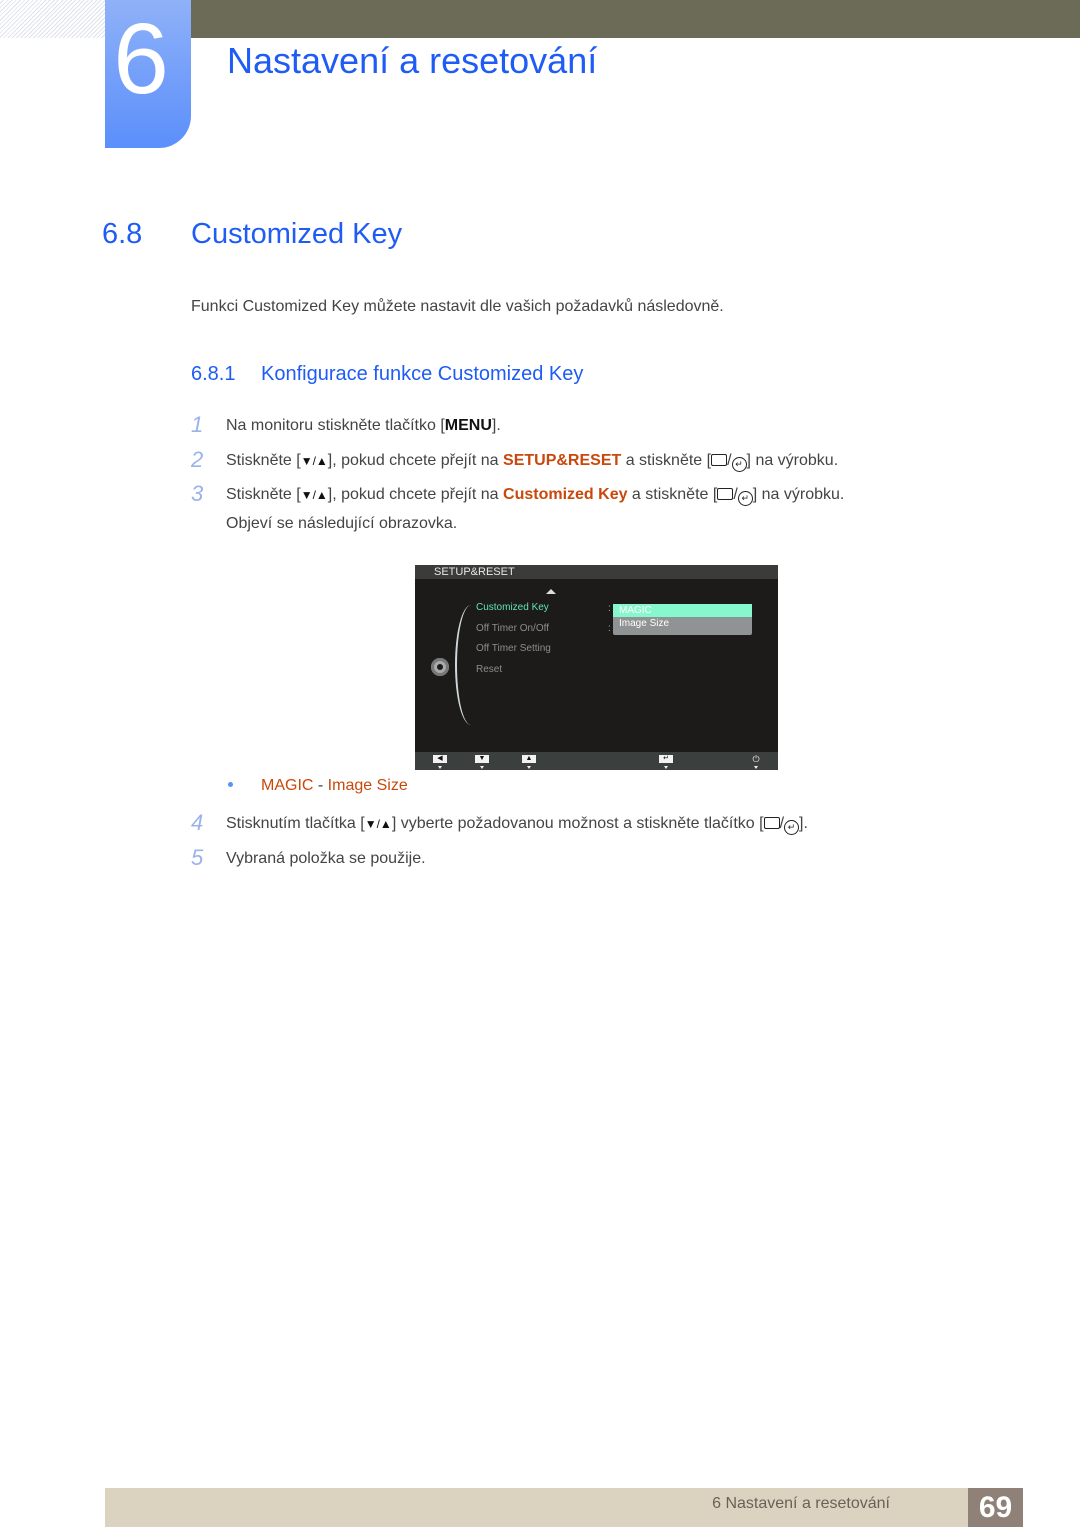 The image size is (1080, 1527). Describe the element at coordinates (213, 374) in the screenshot. I see `subsection-number: 6.8.1` at that location.